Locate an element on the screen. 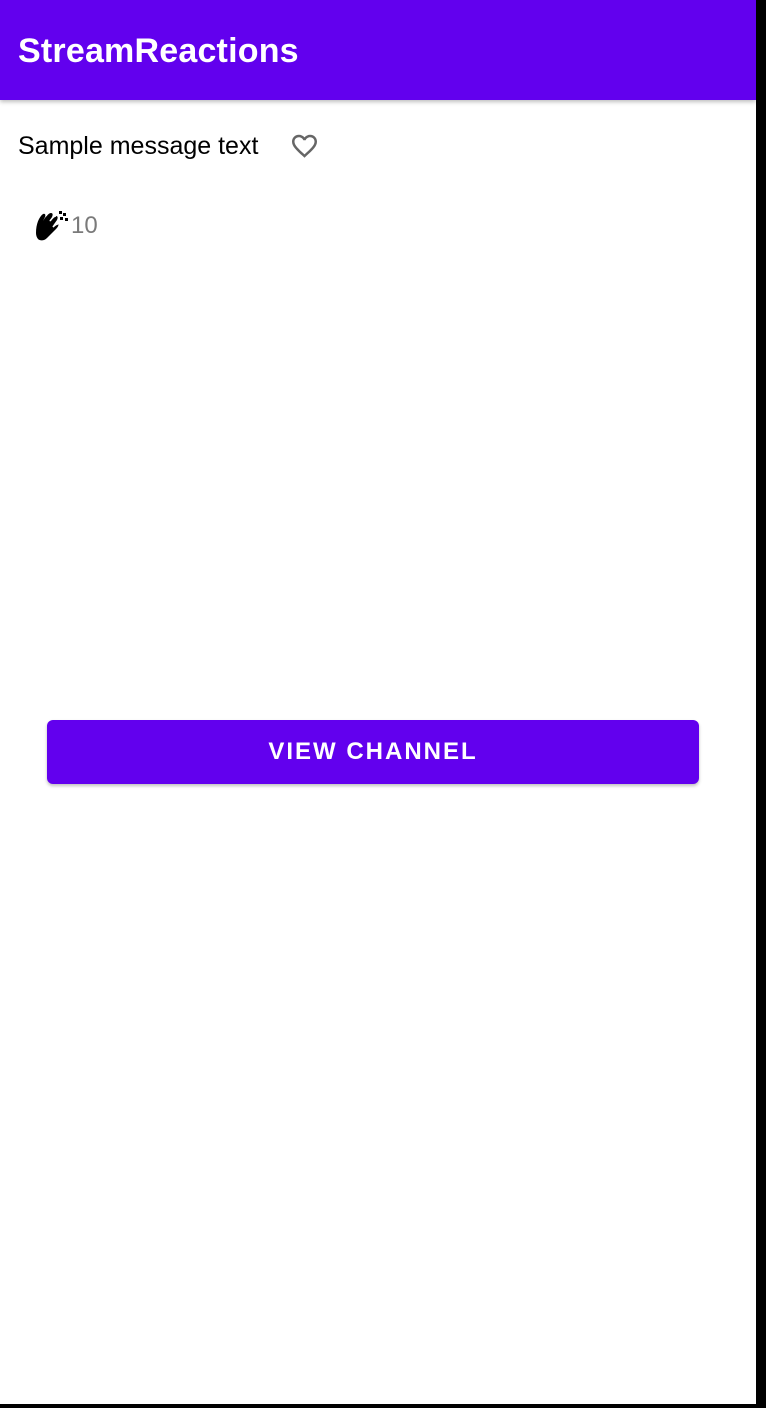  reaction-count: 10 is located at coordinates (84, 225).